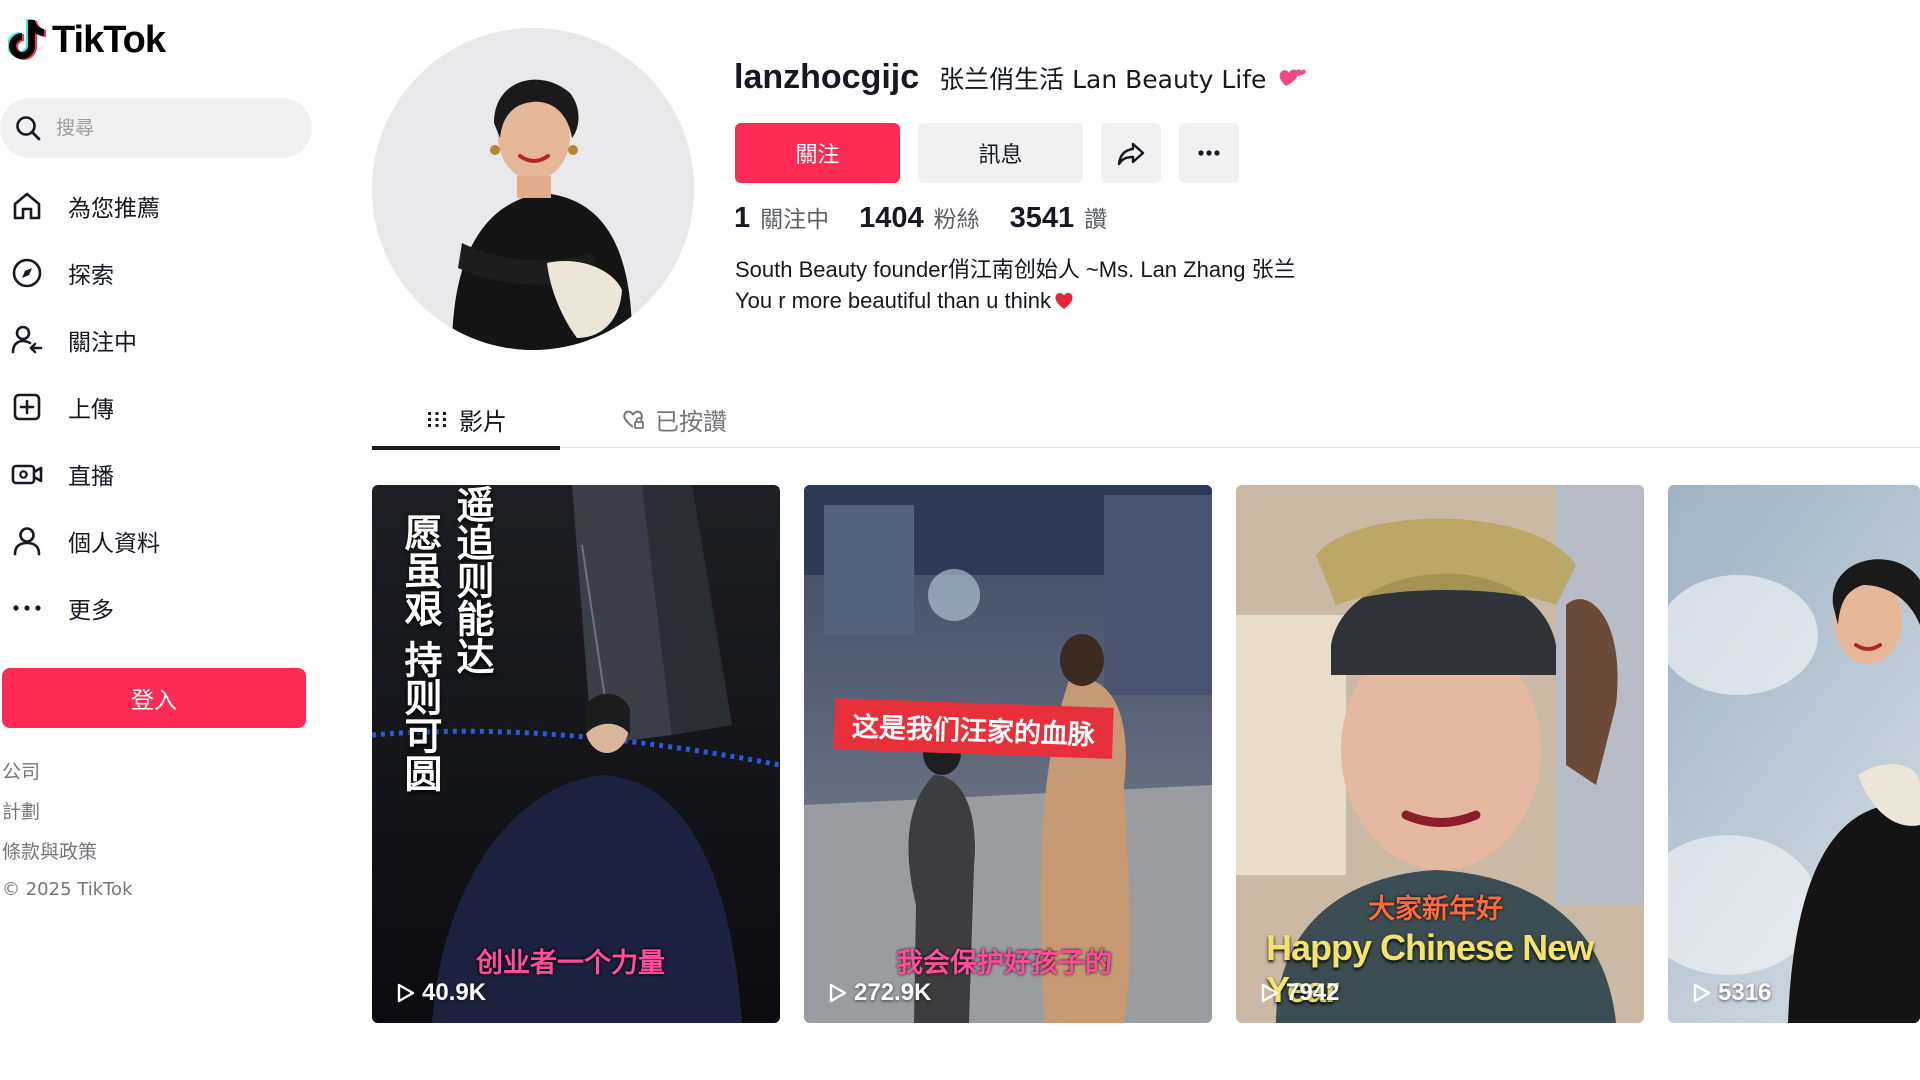 This screenshot has height=1080, width=1920. Describe the element at coordinates (483, 421) in the screenshot. I see `tab-label: 影片` at that location.